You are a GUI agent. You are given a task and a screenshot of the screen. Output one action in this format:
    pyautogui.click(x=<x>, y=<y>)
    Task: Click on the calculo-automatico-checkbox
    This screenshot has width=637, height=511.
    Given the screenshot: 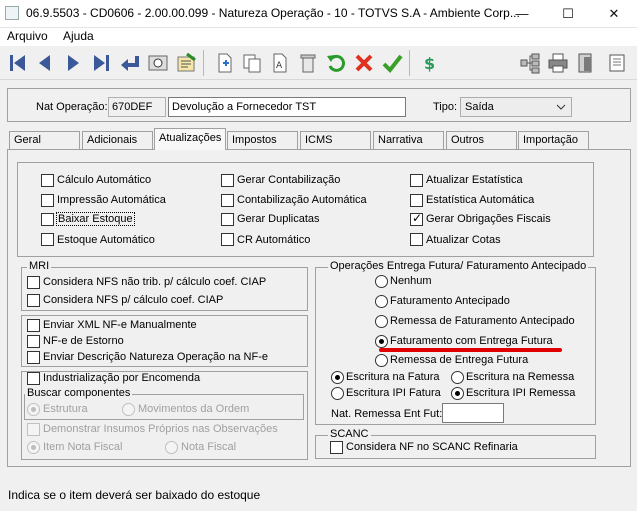 What is the action you would take?
    pyautogui.click(x=47, y=180)
    